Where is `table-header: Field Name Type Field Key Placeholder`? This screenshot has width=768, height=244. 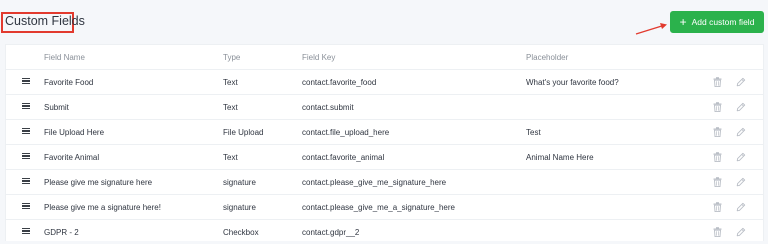 table-header: Field Name Type Field Key Placeholder is located at coordinates (384, 57).